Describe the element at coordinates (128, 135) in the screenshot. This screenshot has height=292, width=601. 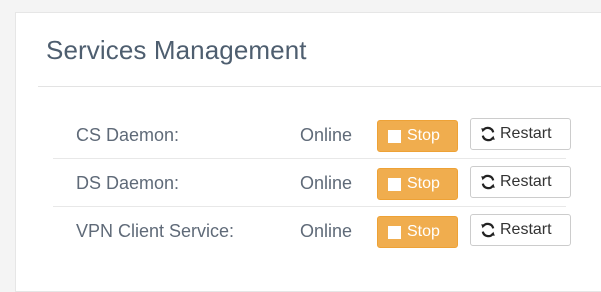
I see `service-name: CS Daemon:` at that location.